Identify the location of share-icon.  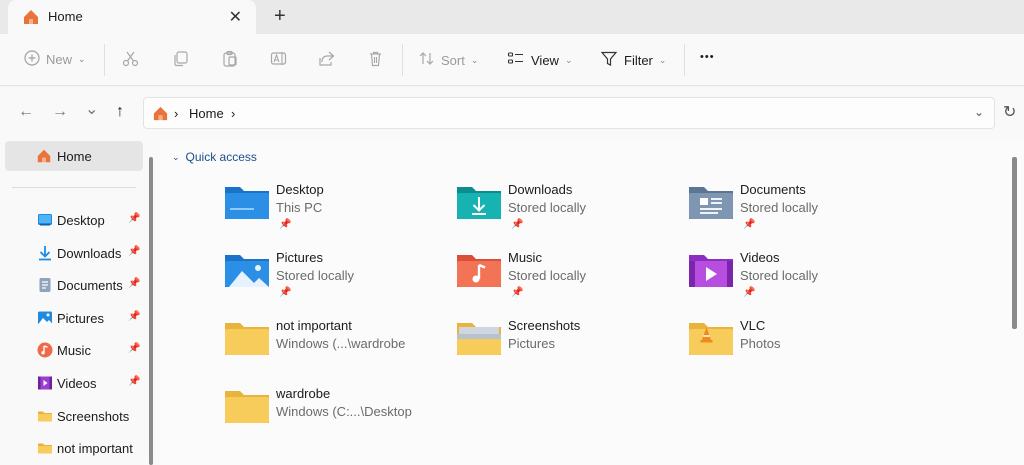
(326, 58).